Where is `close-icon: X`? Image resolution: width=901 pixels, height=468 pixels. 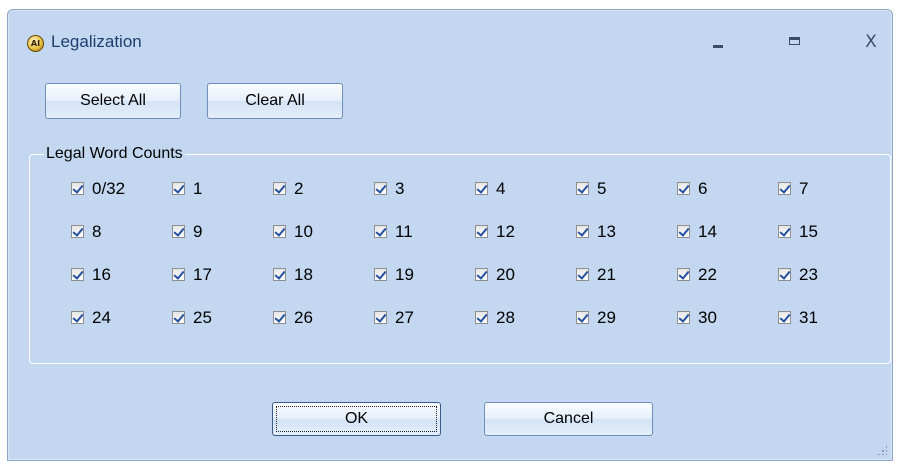 close-icon: X is located at coordinates (871, 42).